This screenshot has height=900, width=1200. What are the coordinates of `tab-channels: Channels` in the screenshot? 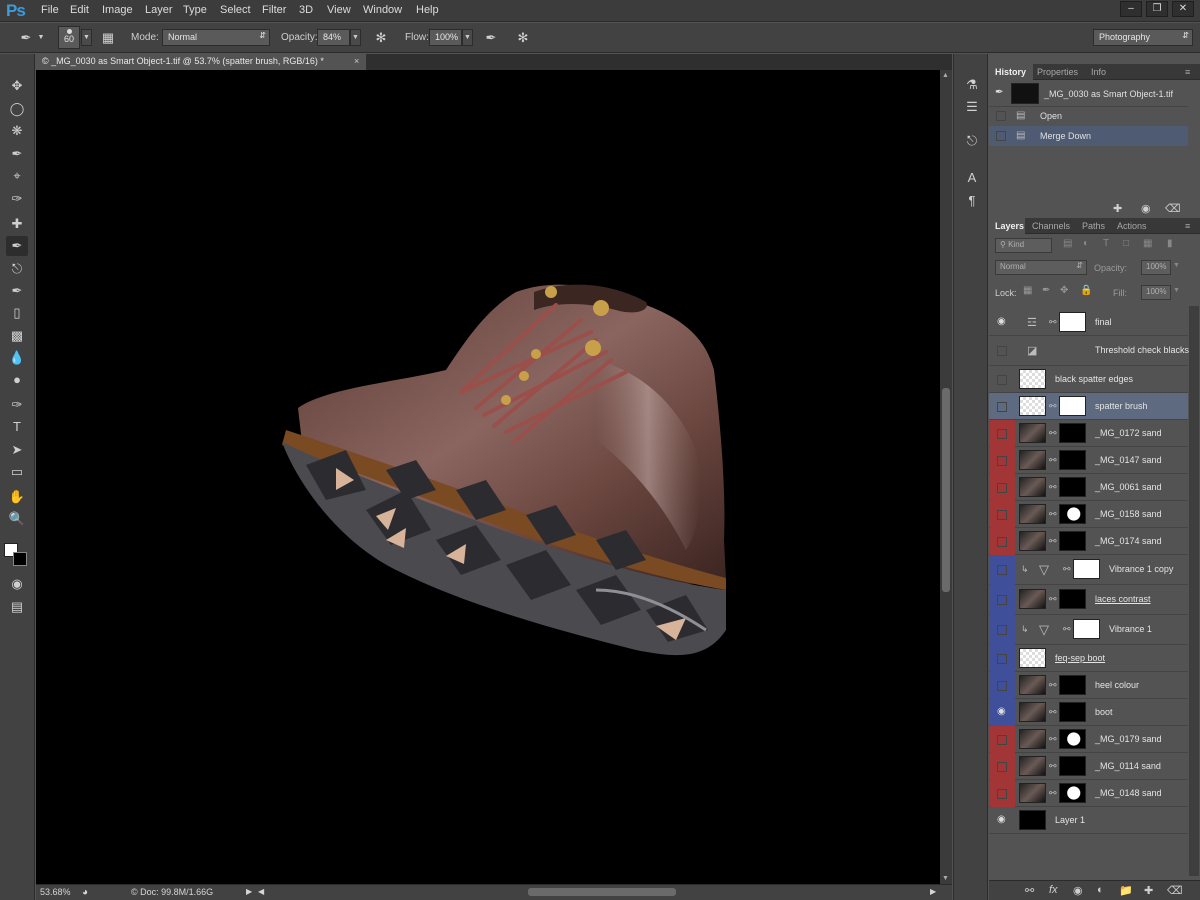 It's located at (1051, 226).